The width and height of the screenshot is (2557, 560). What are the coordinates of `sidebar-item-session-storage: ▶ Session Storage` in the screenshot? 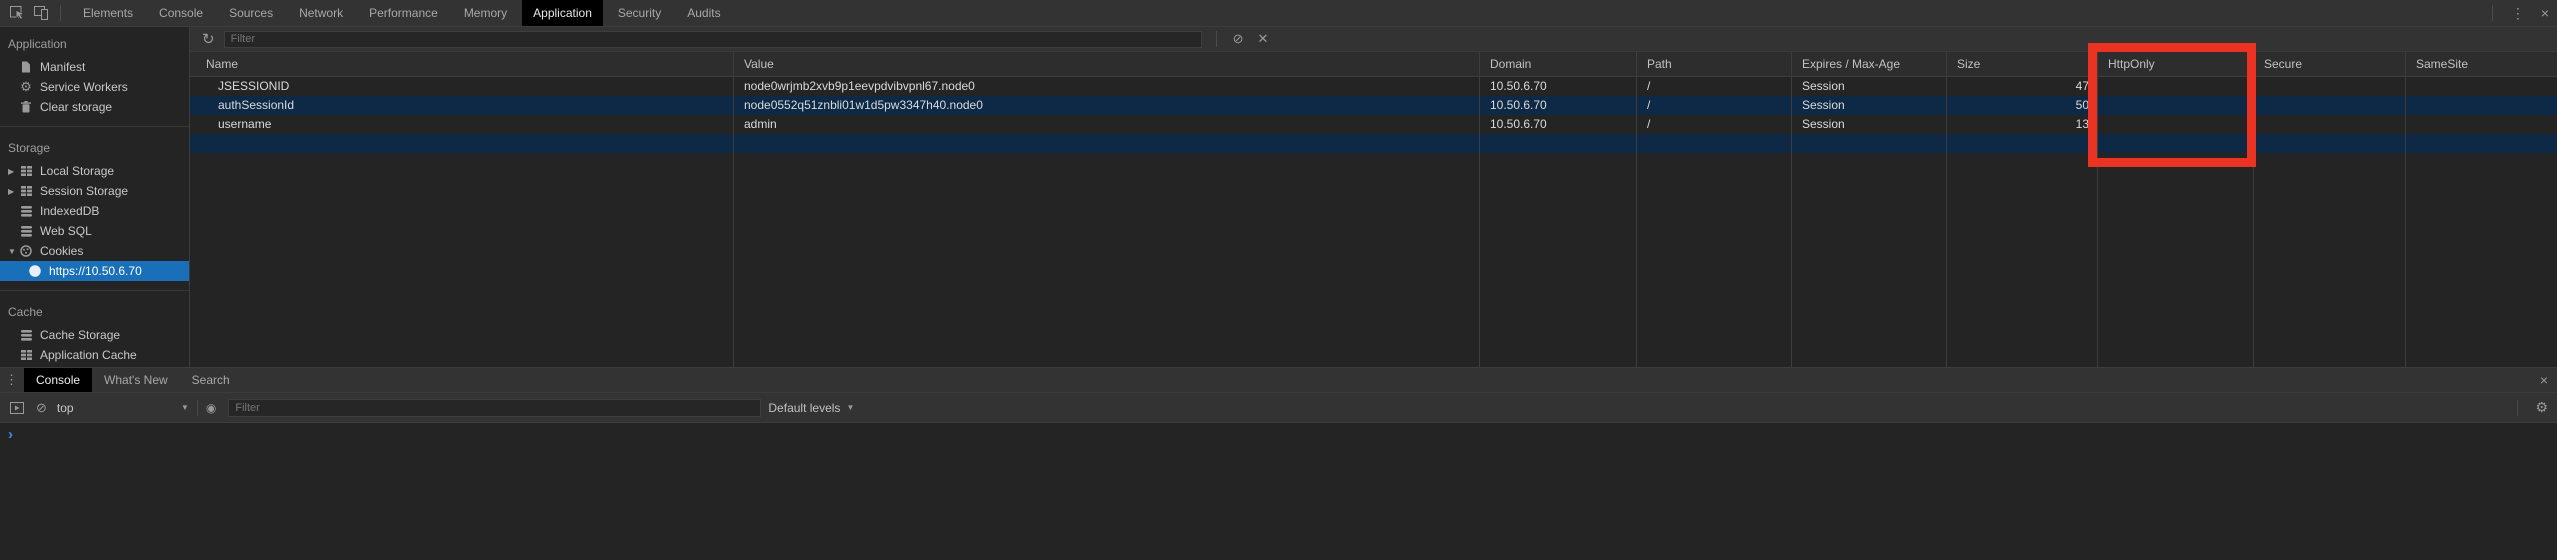 It's located at (94, 191).